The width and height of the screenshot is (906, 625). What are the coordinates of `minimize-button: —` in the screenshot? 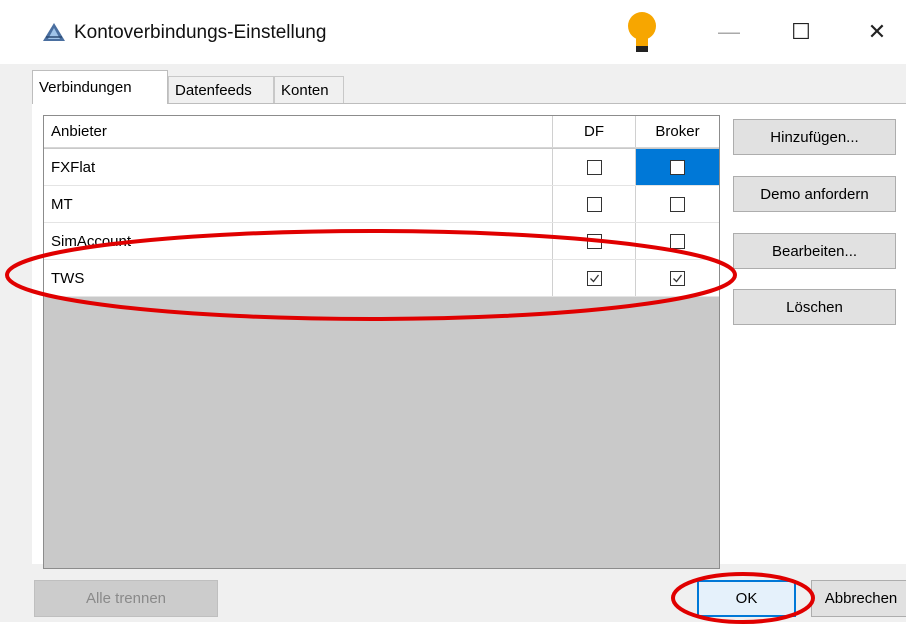 It's located at (729, 32).